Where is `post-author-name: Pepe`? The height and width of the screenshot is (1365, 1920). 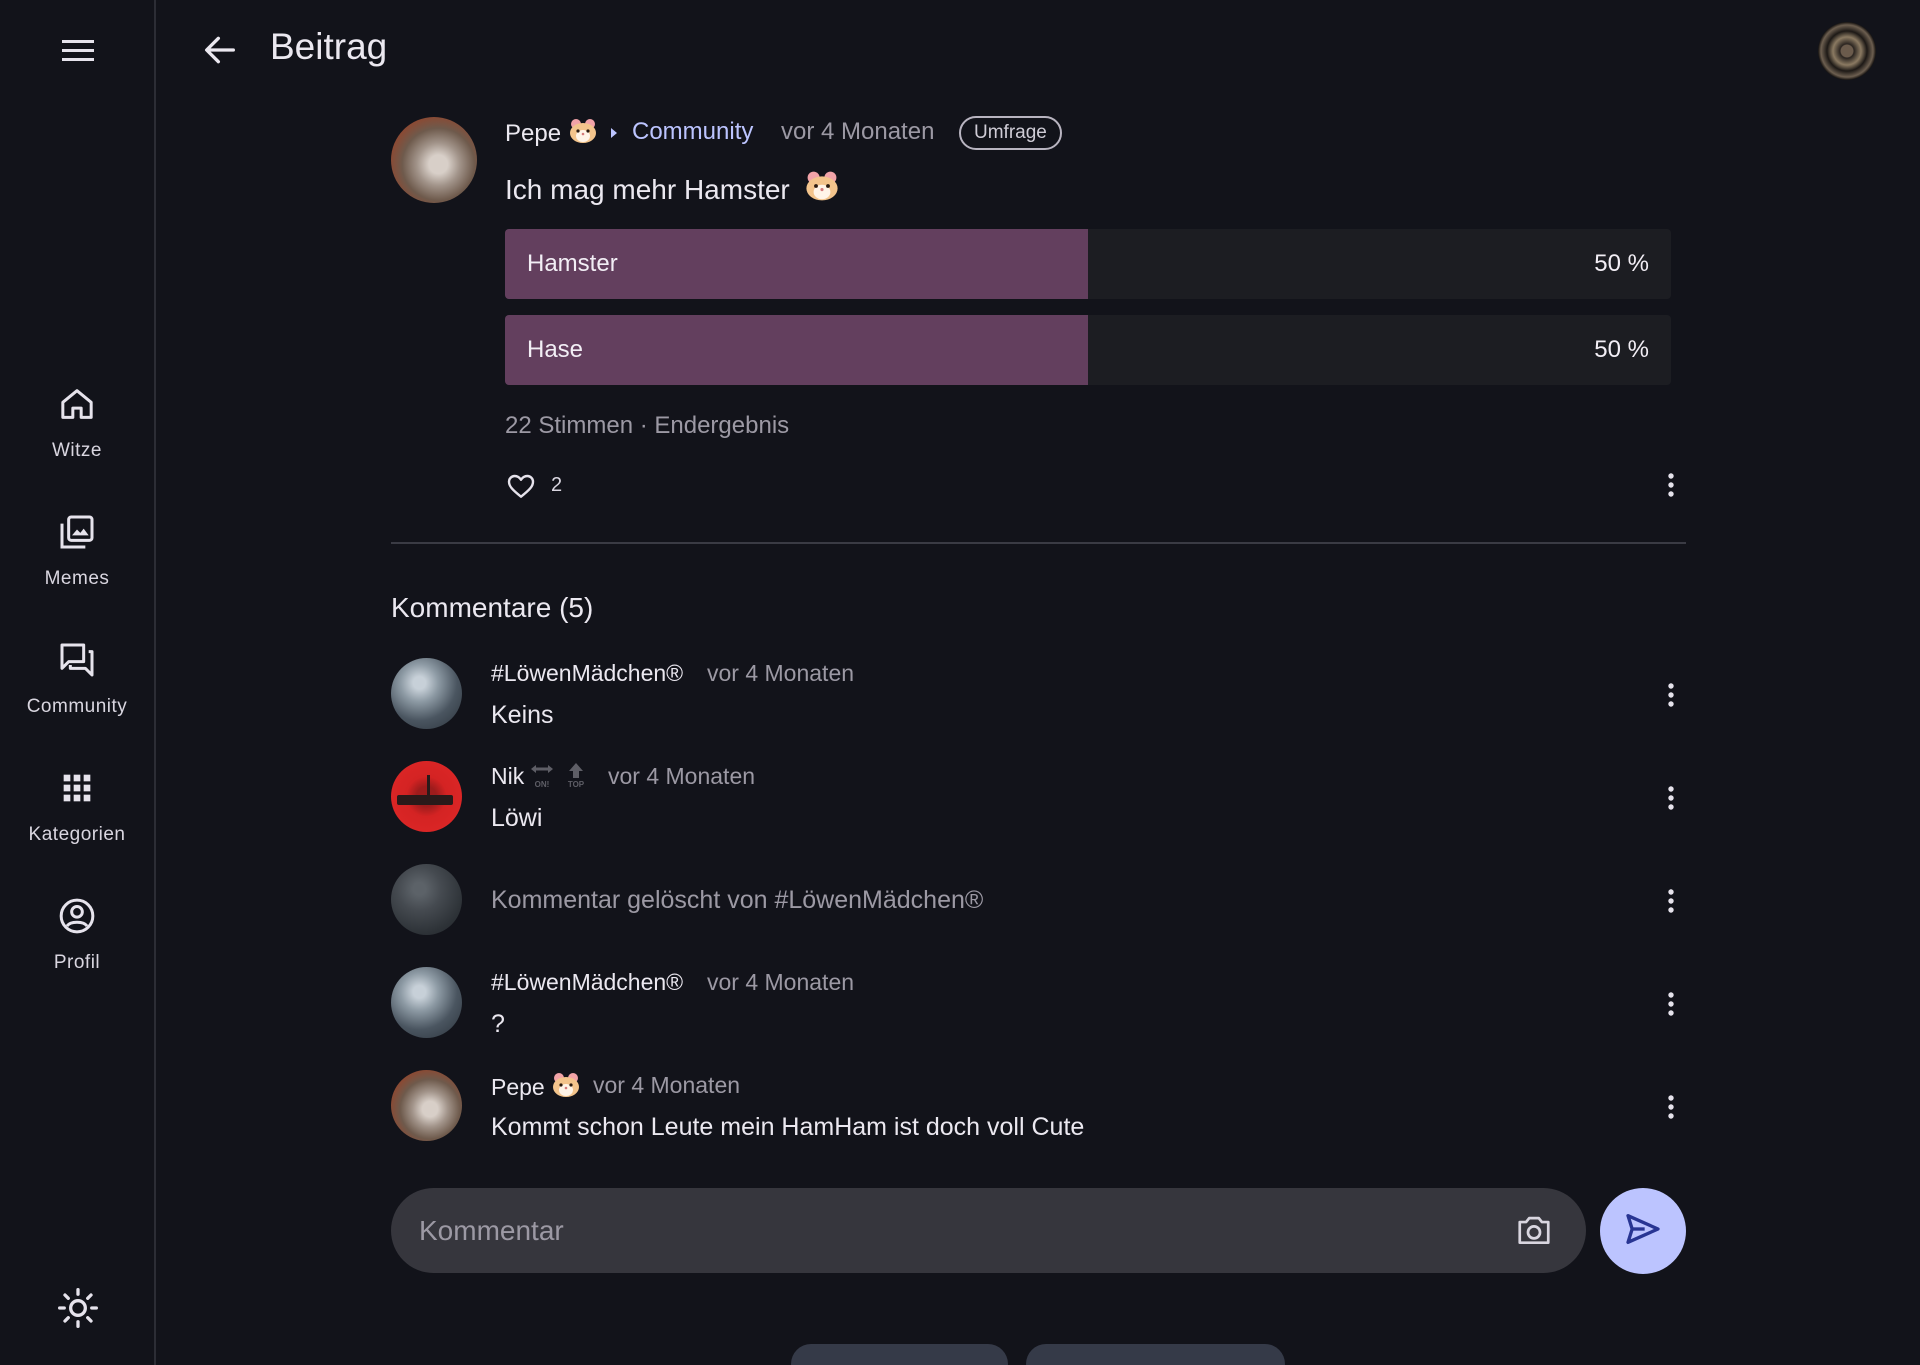
post-author-name: Pepe is located at coordinates (551, 133).